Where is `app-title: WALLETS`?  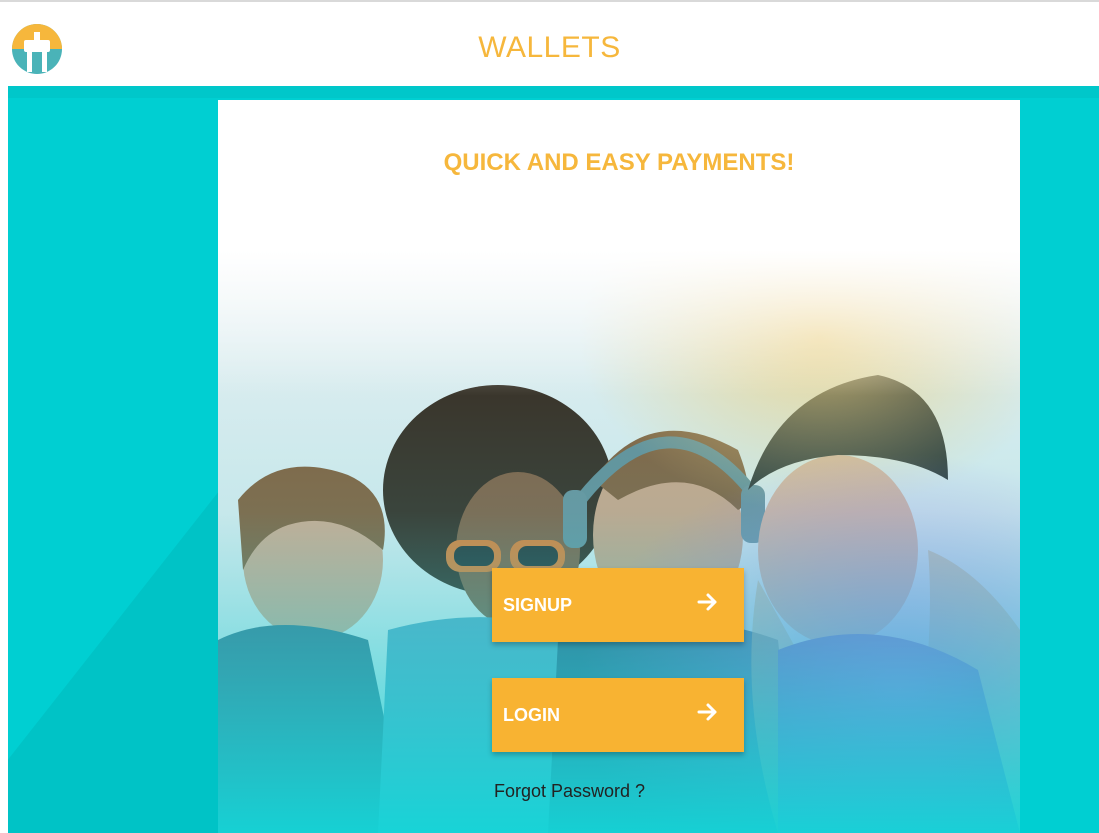
app-title: WALLETS is located at coordinates (549, 47).